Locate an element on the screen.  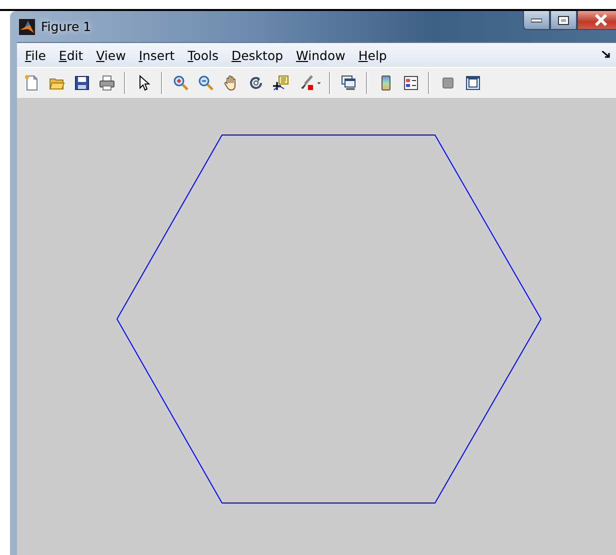
maximize-button is located at coordinates (563, 20).